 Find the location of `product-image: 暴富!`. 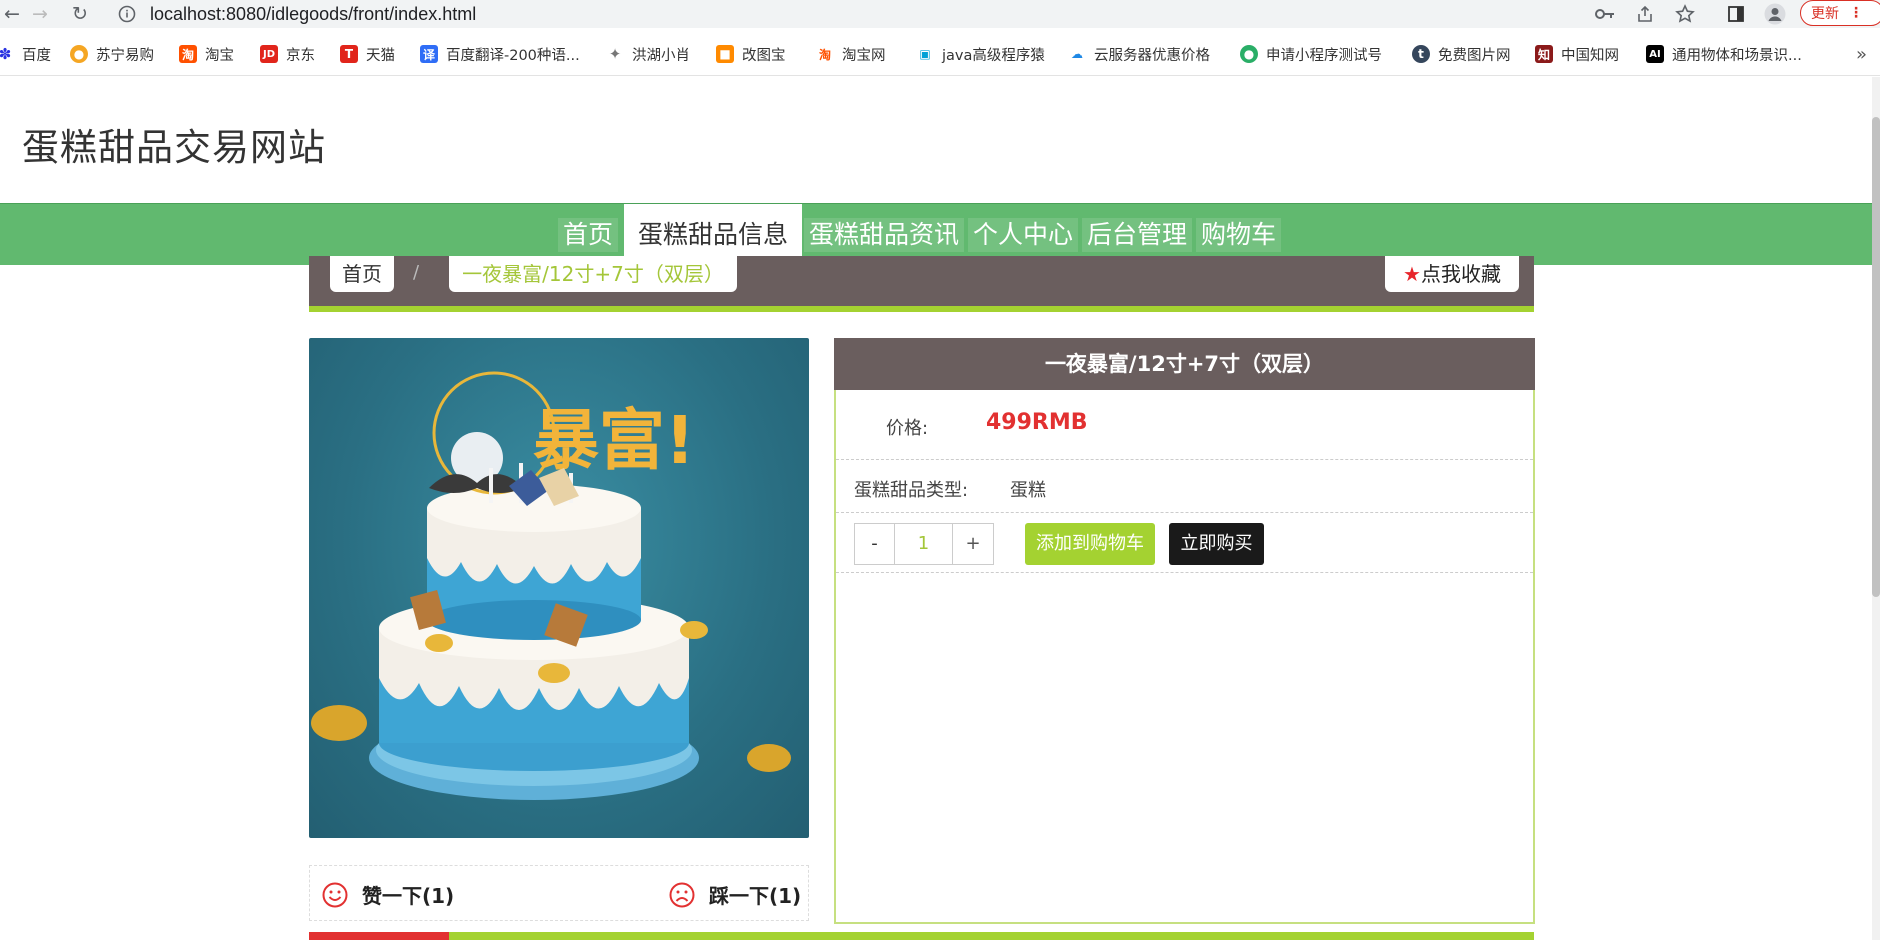

product-image: 暴富! is located at coordinates (559, 588).